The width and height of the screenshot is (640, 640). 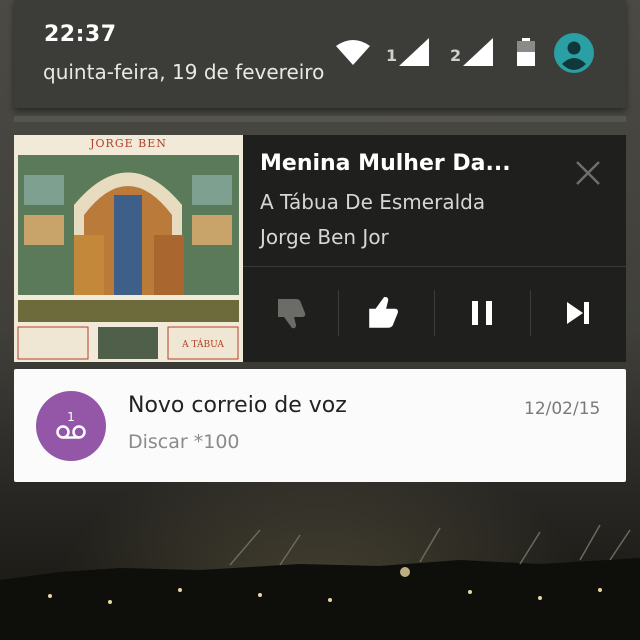 I want to click on pause-button, so click(x=482, y=313).